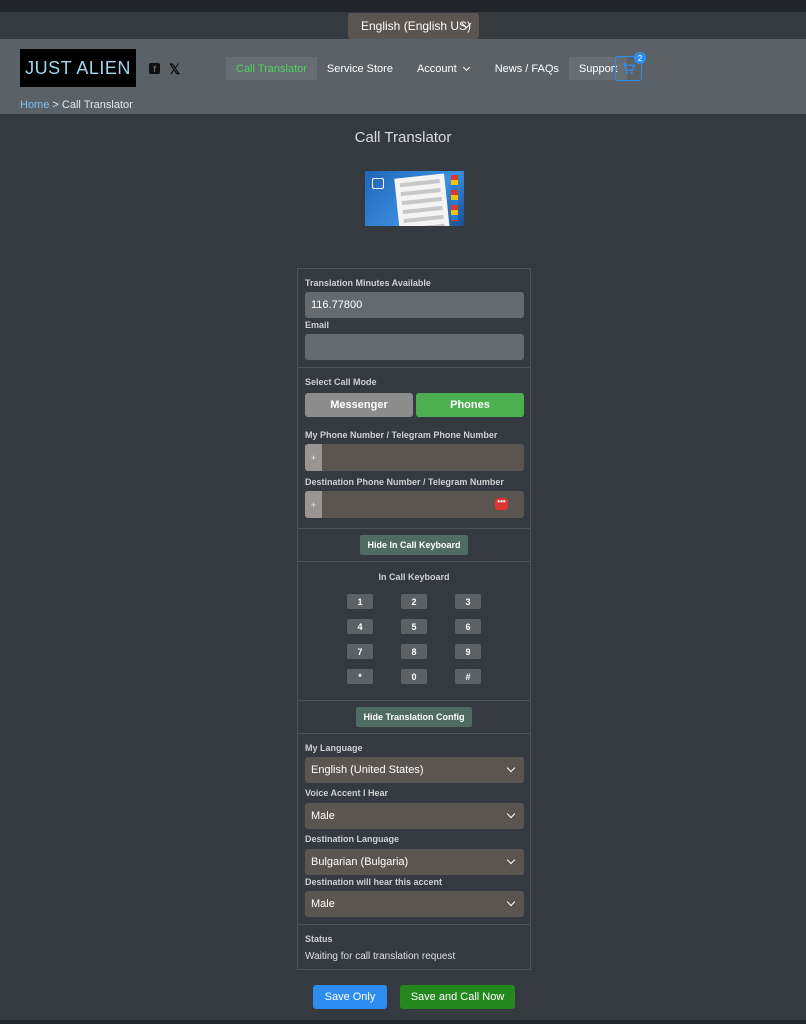  What do you see at coordinates (501, 504) in the screenshot?
I see `password-manager-icon: •••` at bounding box center [501, 504].